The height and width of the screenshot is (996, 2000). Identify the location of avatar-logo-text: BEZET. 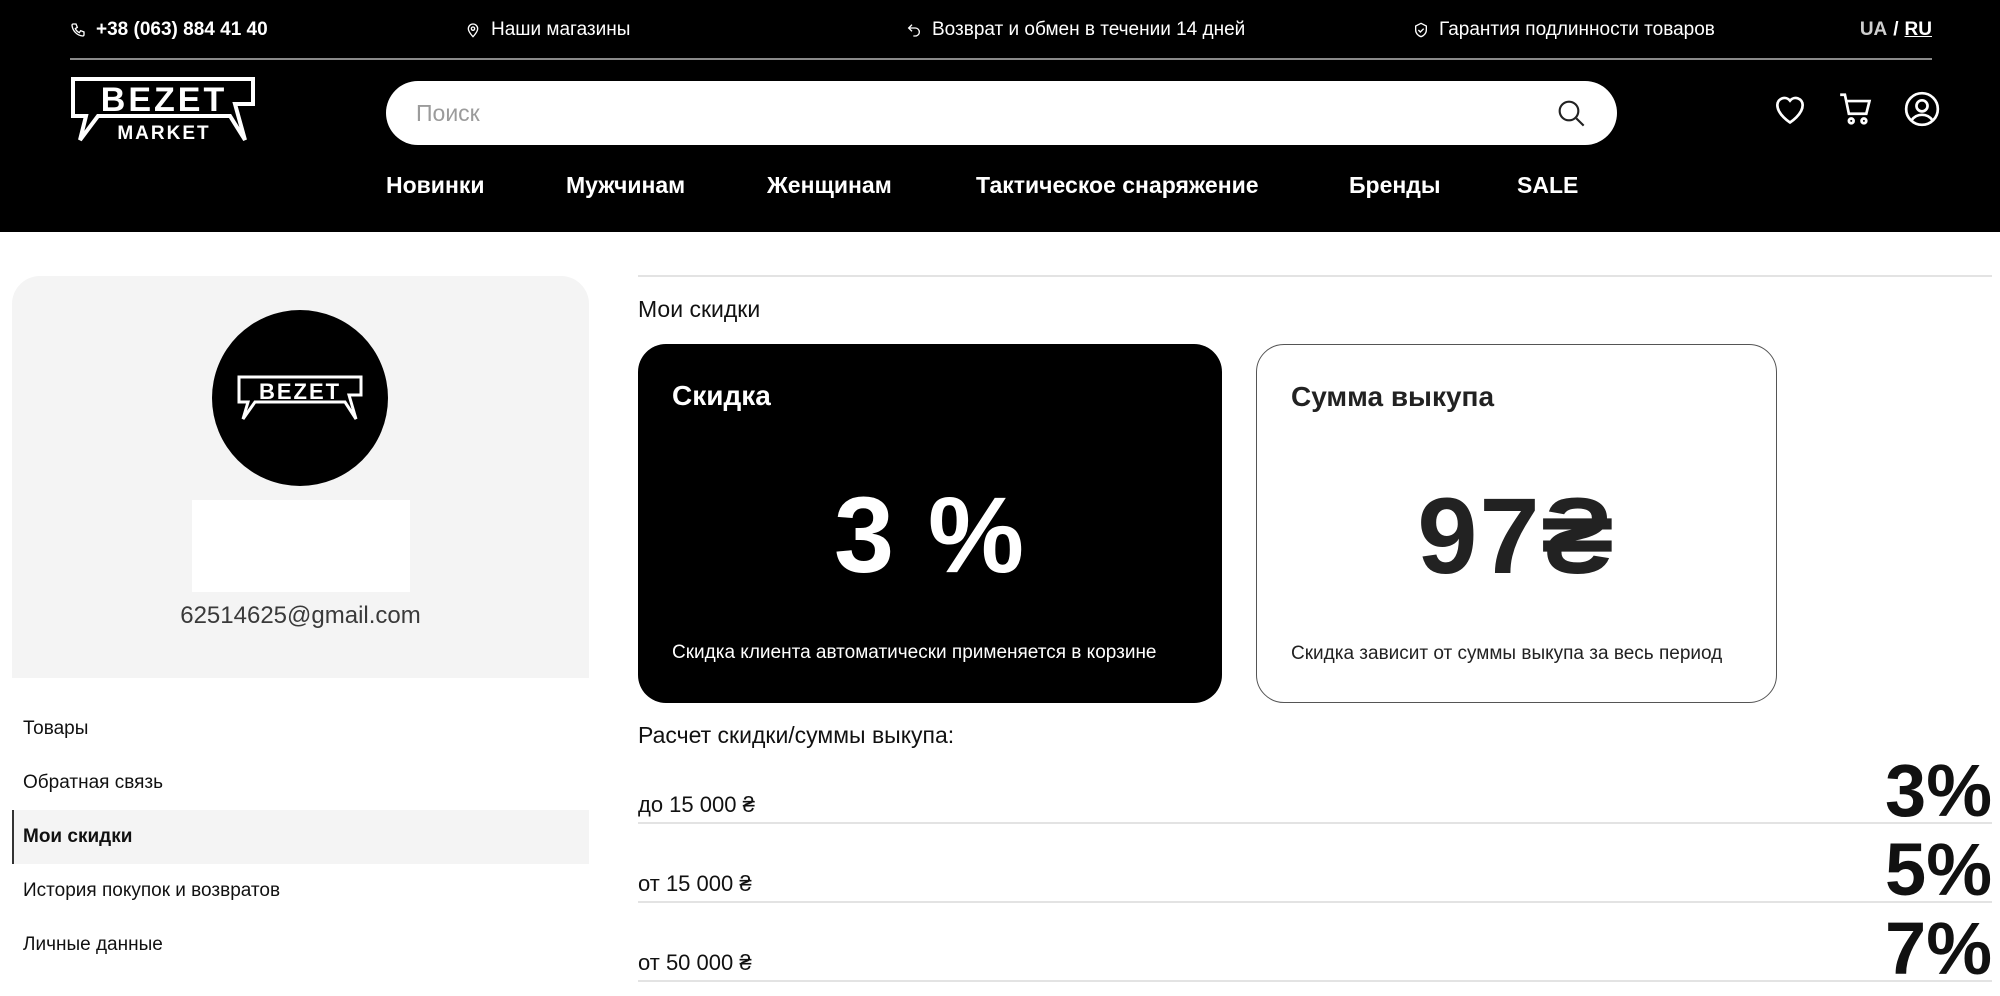
(300, 391).